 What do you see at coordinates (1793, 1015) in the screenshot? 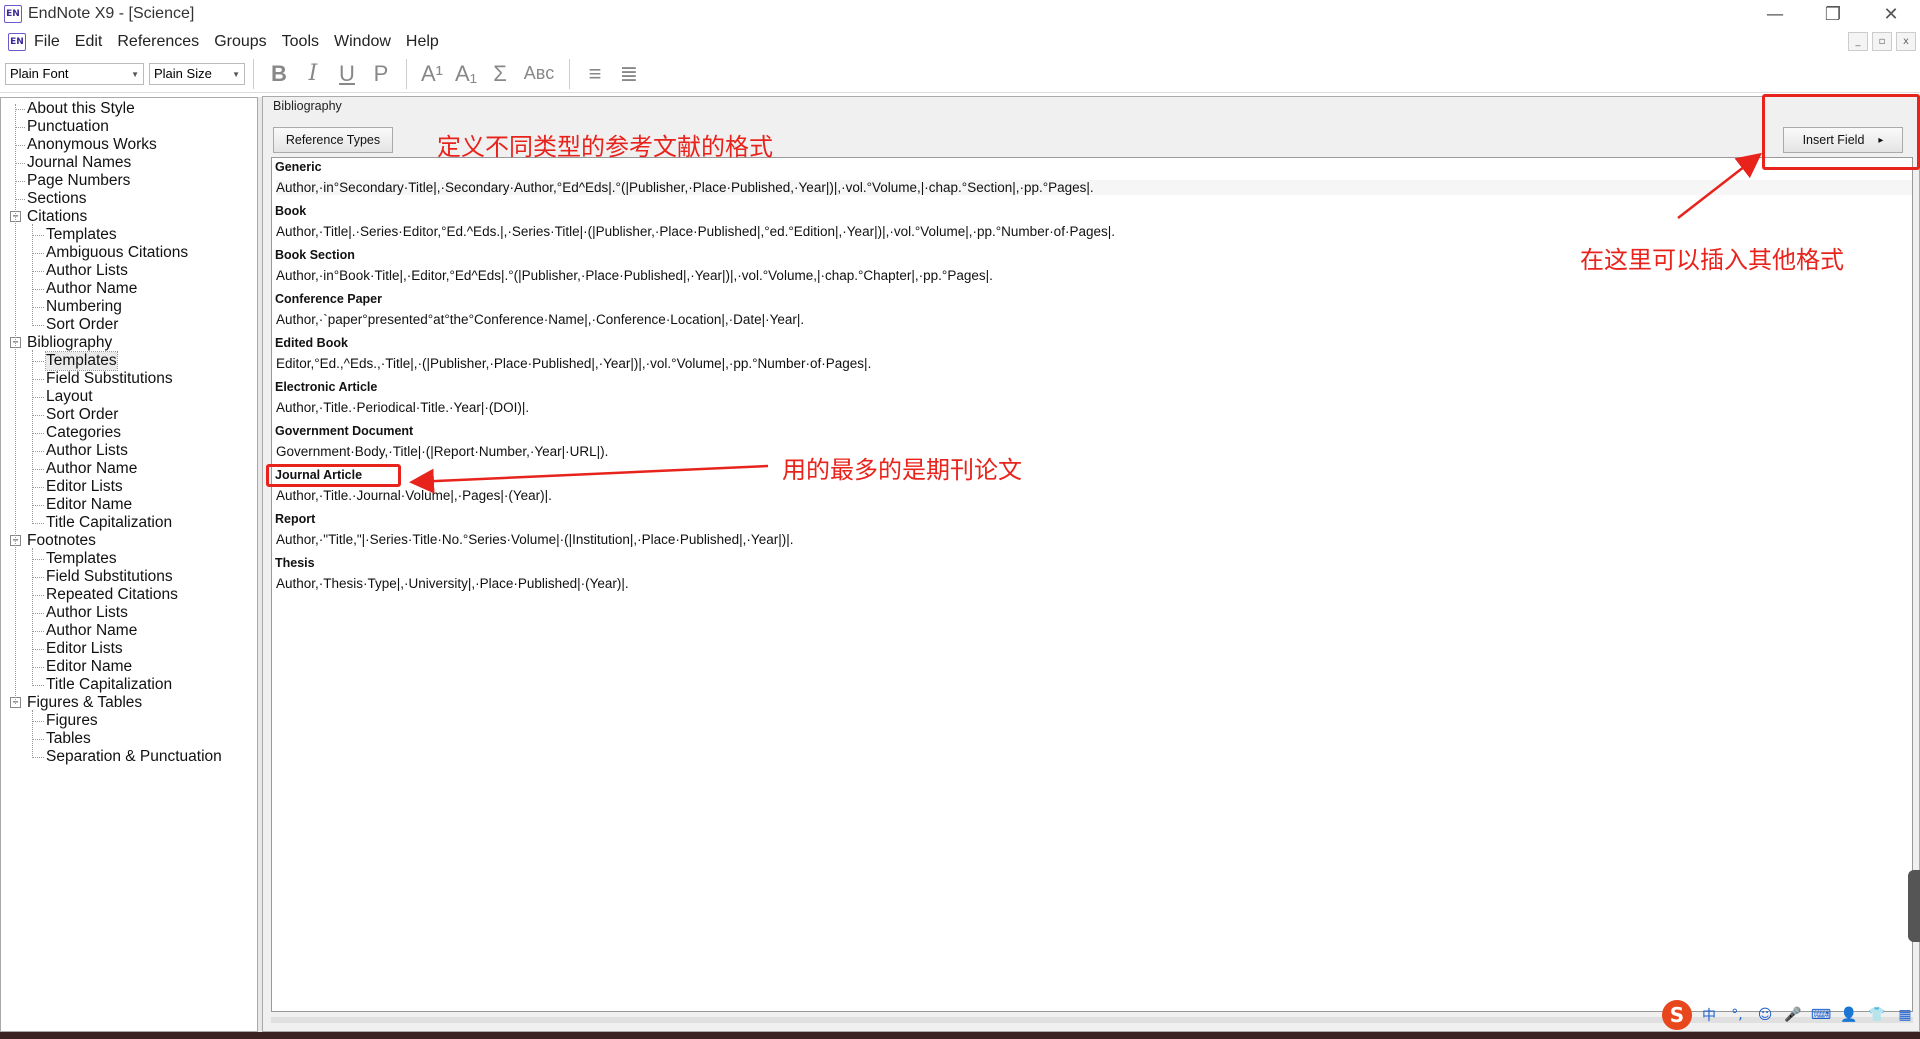
I see `microphone-icon: 🎤` at bounding box center [1793, 1015].